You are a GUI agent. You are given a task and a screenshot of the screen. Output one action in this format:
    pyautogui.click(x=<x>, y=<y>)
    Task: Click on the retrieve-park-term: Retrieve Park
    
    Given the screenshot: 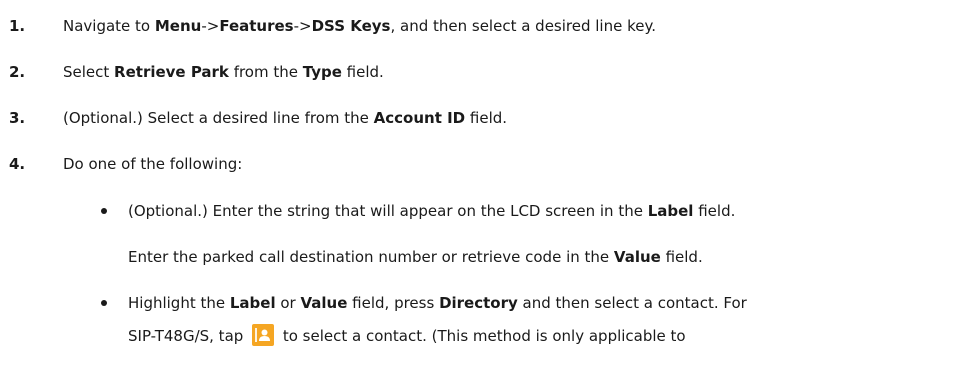 What is the action you would take?
    pyautogui.click(x=171, y=72)
    